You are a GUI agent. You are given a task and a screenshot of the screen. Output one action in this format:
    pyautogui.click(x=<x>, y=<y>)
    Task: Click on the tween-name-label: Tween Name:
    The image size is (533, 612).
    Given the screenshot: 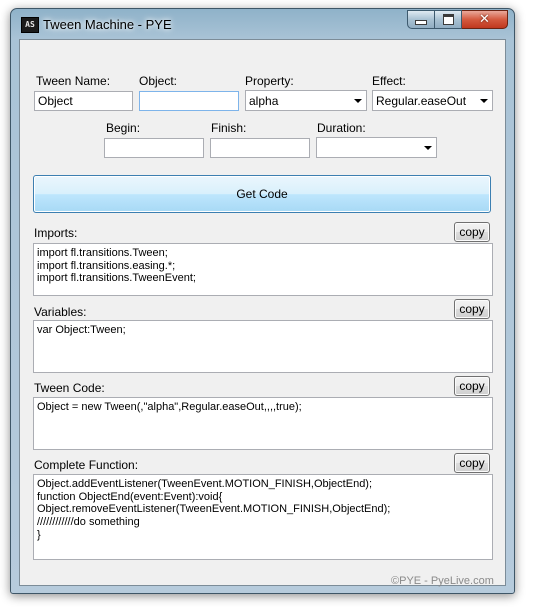 What is the action you would take?
    pyautogui.click(x=73, y=81)
    